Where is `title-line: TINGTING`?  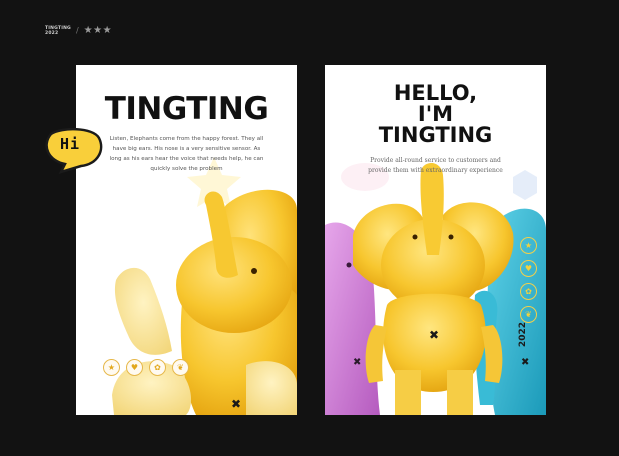
title-line: TINGTING is located at coordinates (435, 135).